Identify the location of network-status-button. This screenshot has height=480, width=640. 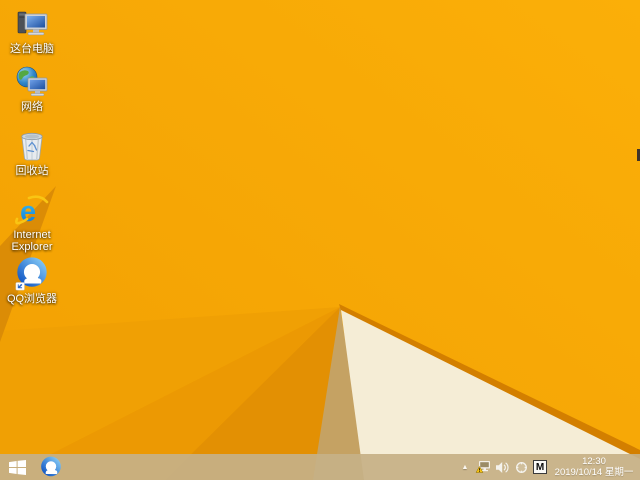
(483, 467).